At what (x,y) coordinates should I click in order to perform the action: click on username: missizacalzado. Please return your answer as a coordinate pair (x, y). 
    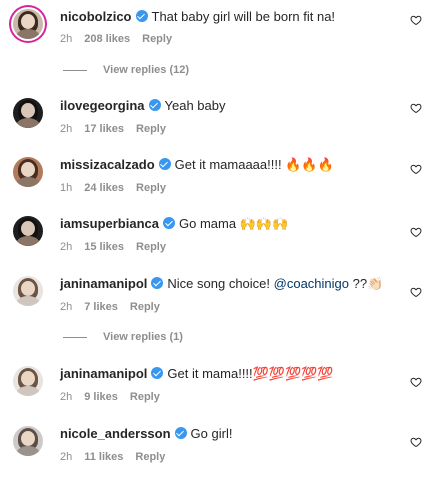
    Looking at the image, I should click on (107, 164).